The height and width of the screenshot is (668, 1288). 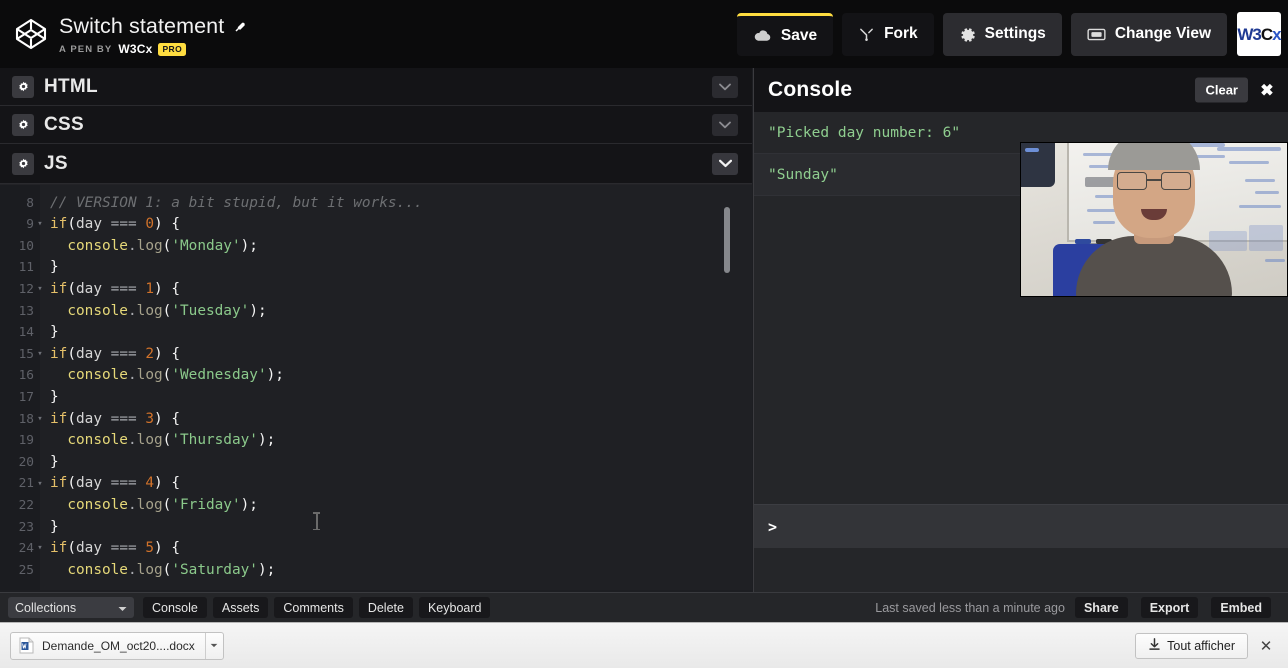 I want to click on settings-label: Settings, so click(x=1015, y=33).